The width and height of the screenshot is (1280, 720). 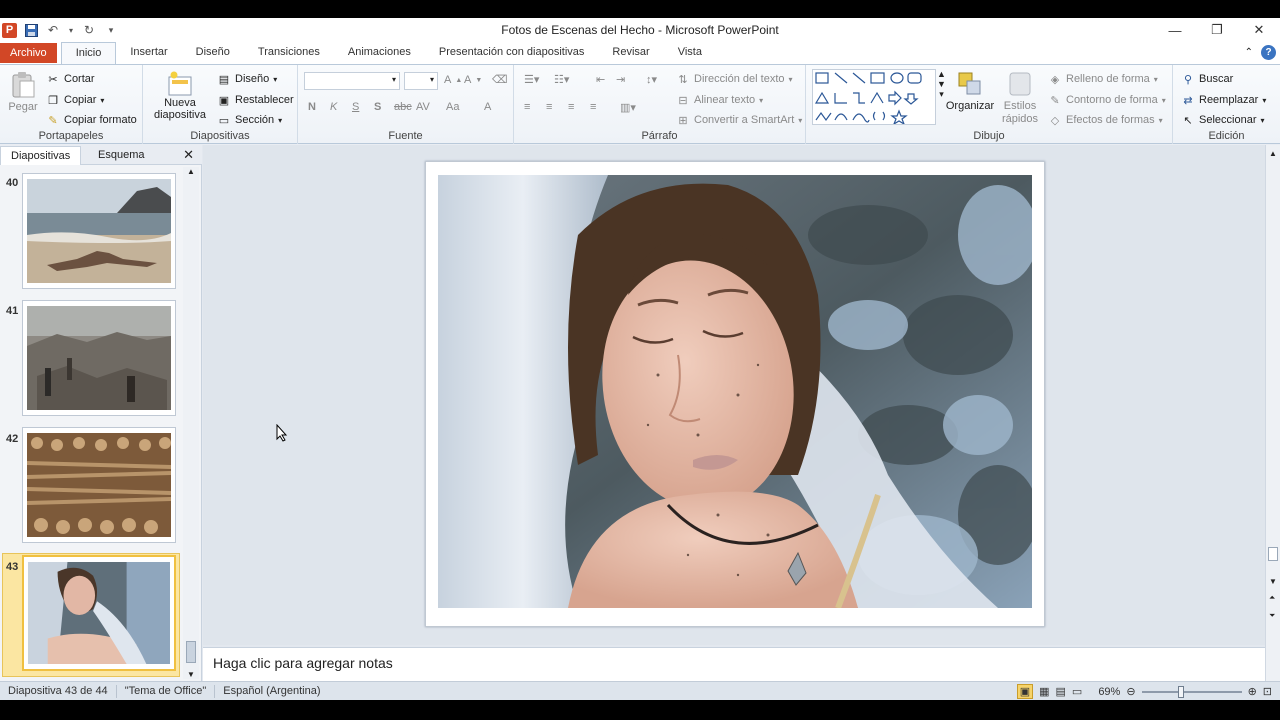 What do you see at coordinates (1191, 691) in the screenshot?
I see `zoom-slider` at bounding box center [1191, 691].